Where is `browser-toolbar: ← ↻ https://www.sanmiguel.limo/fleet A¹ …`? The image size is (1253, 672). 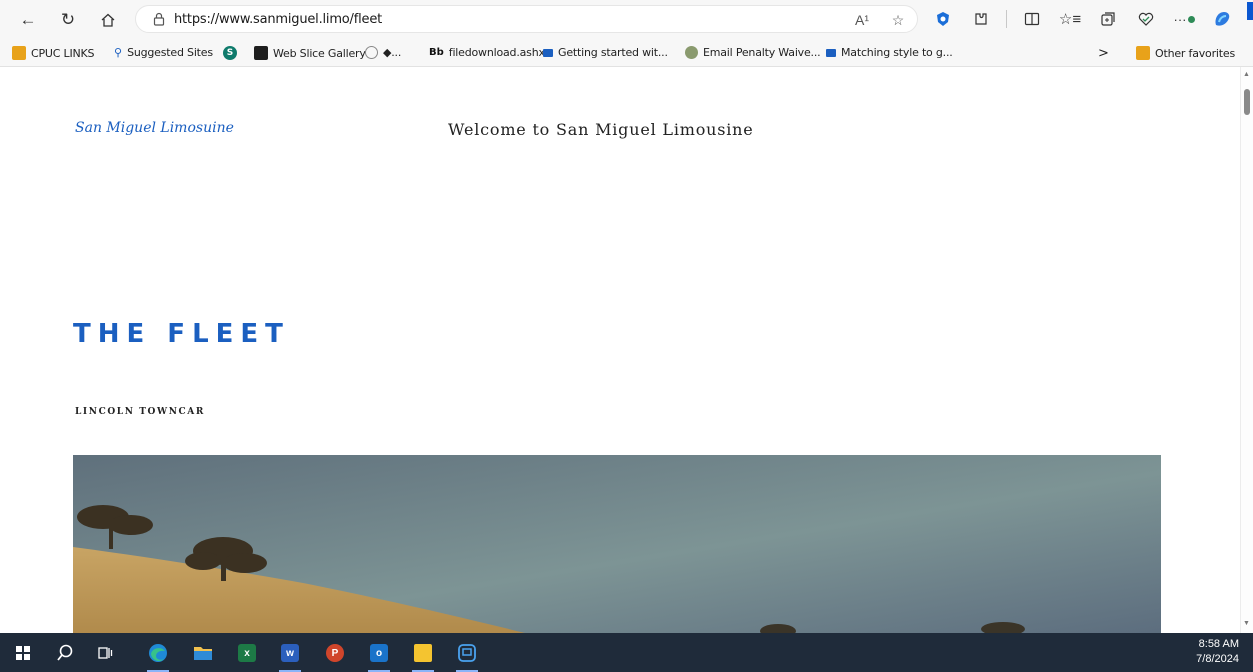 browser-toolbar: ← ↻ https://www.sanmiguel.limo/fleet A¹ … is located at coordinates (626, 20).